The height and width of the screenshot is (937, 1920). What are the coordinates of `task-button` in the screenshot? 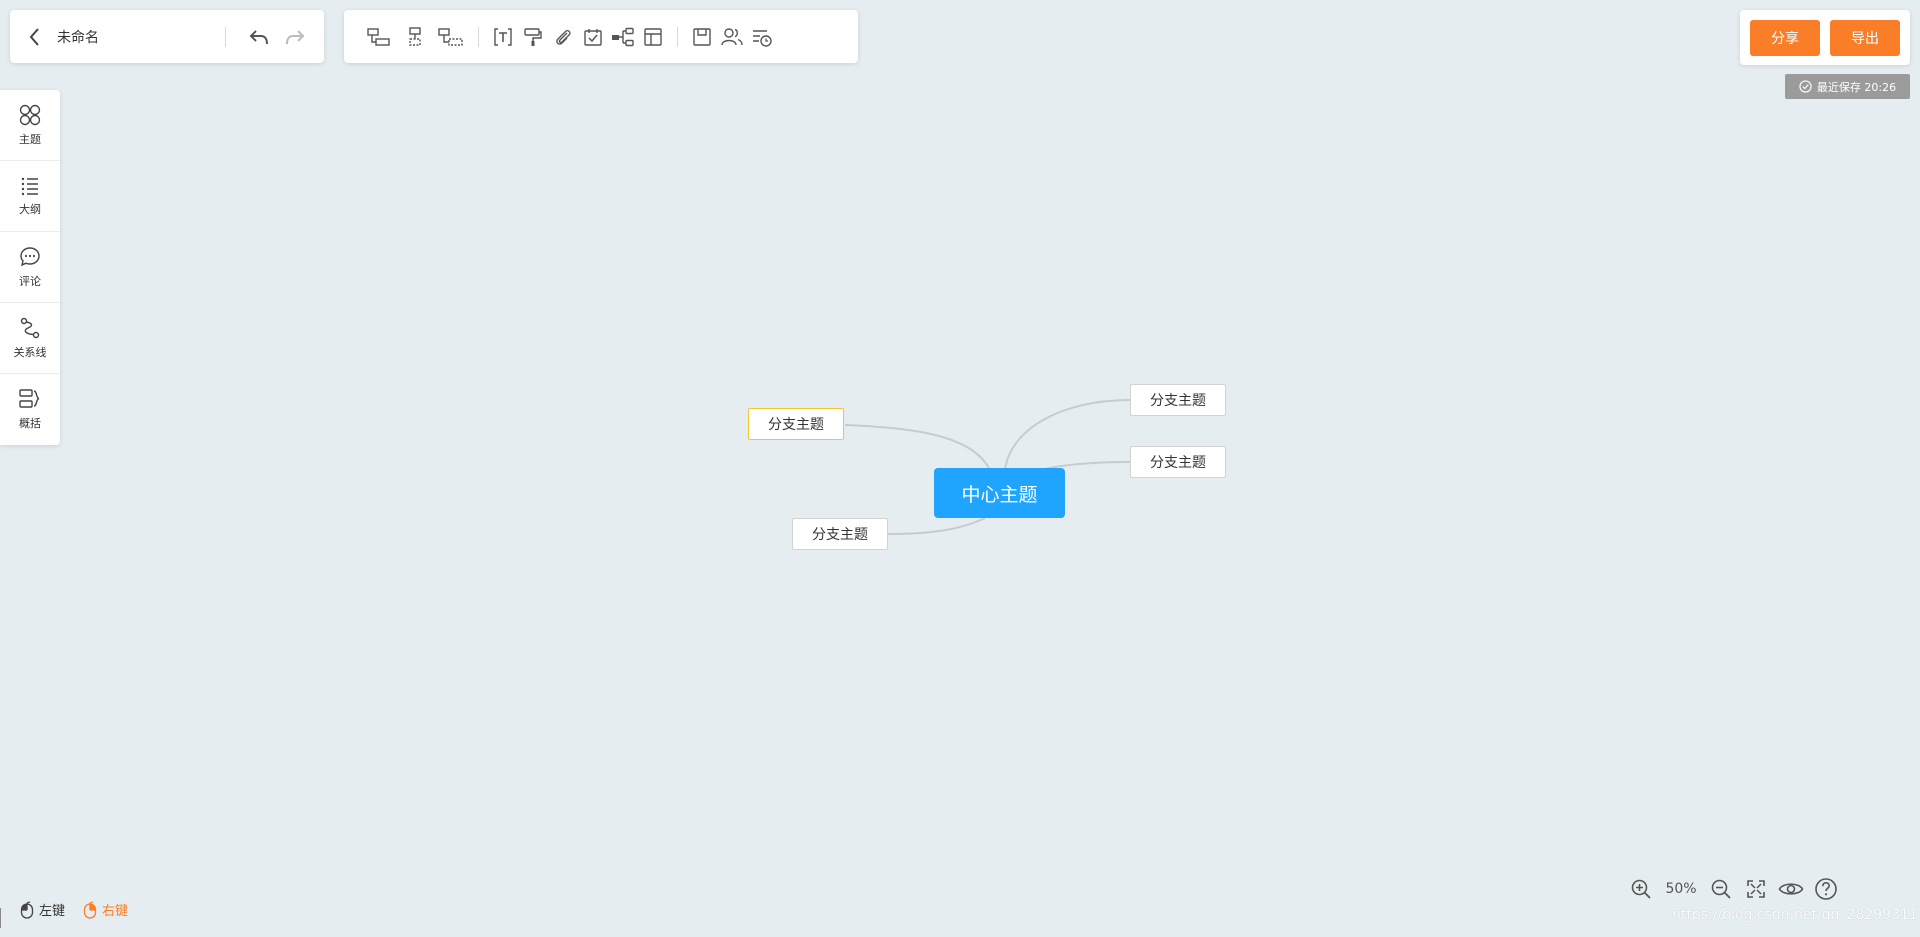 It's located at (593, 37).